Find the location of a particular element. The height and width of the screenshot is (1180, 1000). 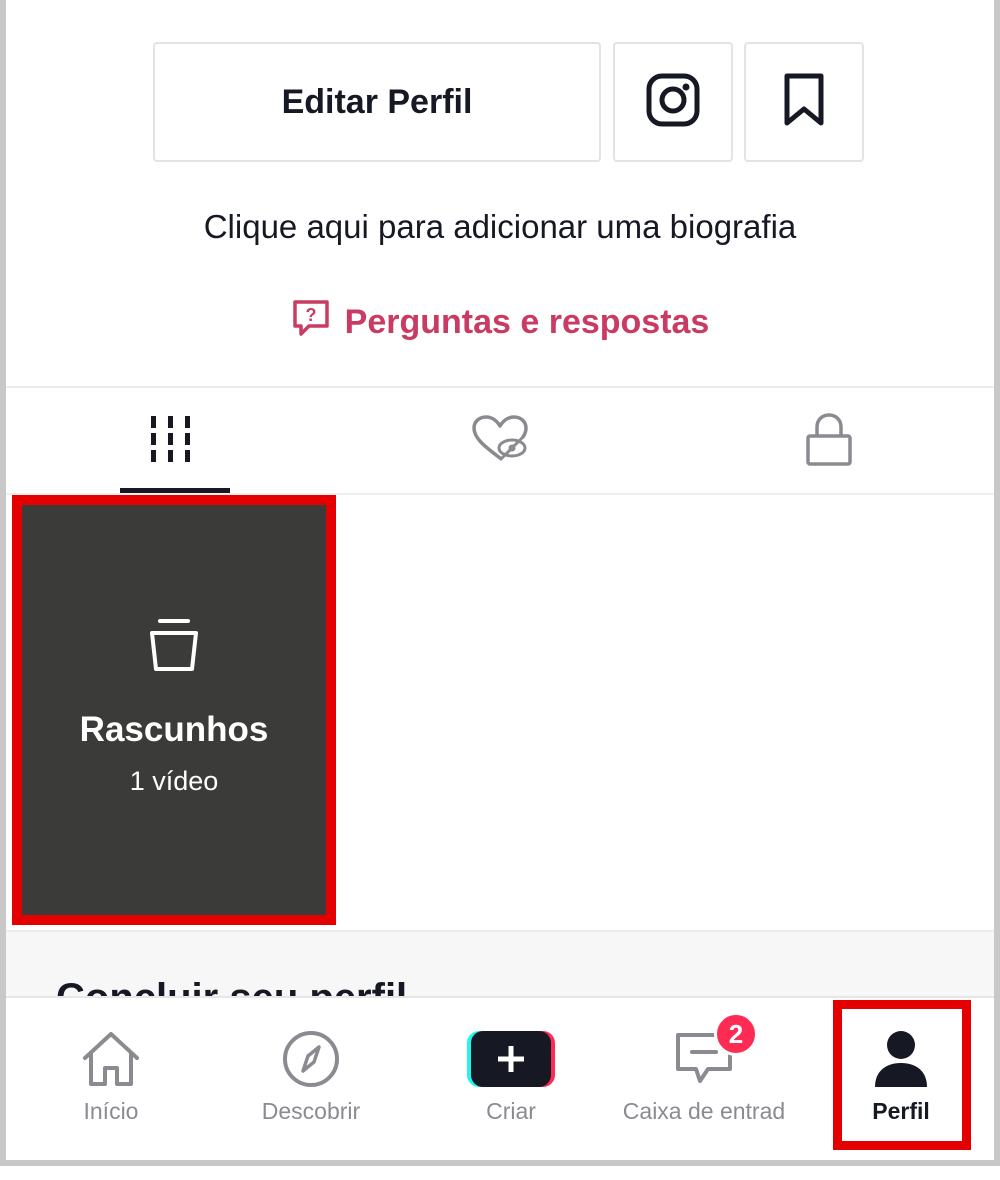

question-bubble-icon: ? is located at coordinates (311, 322).